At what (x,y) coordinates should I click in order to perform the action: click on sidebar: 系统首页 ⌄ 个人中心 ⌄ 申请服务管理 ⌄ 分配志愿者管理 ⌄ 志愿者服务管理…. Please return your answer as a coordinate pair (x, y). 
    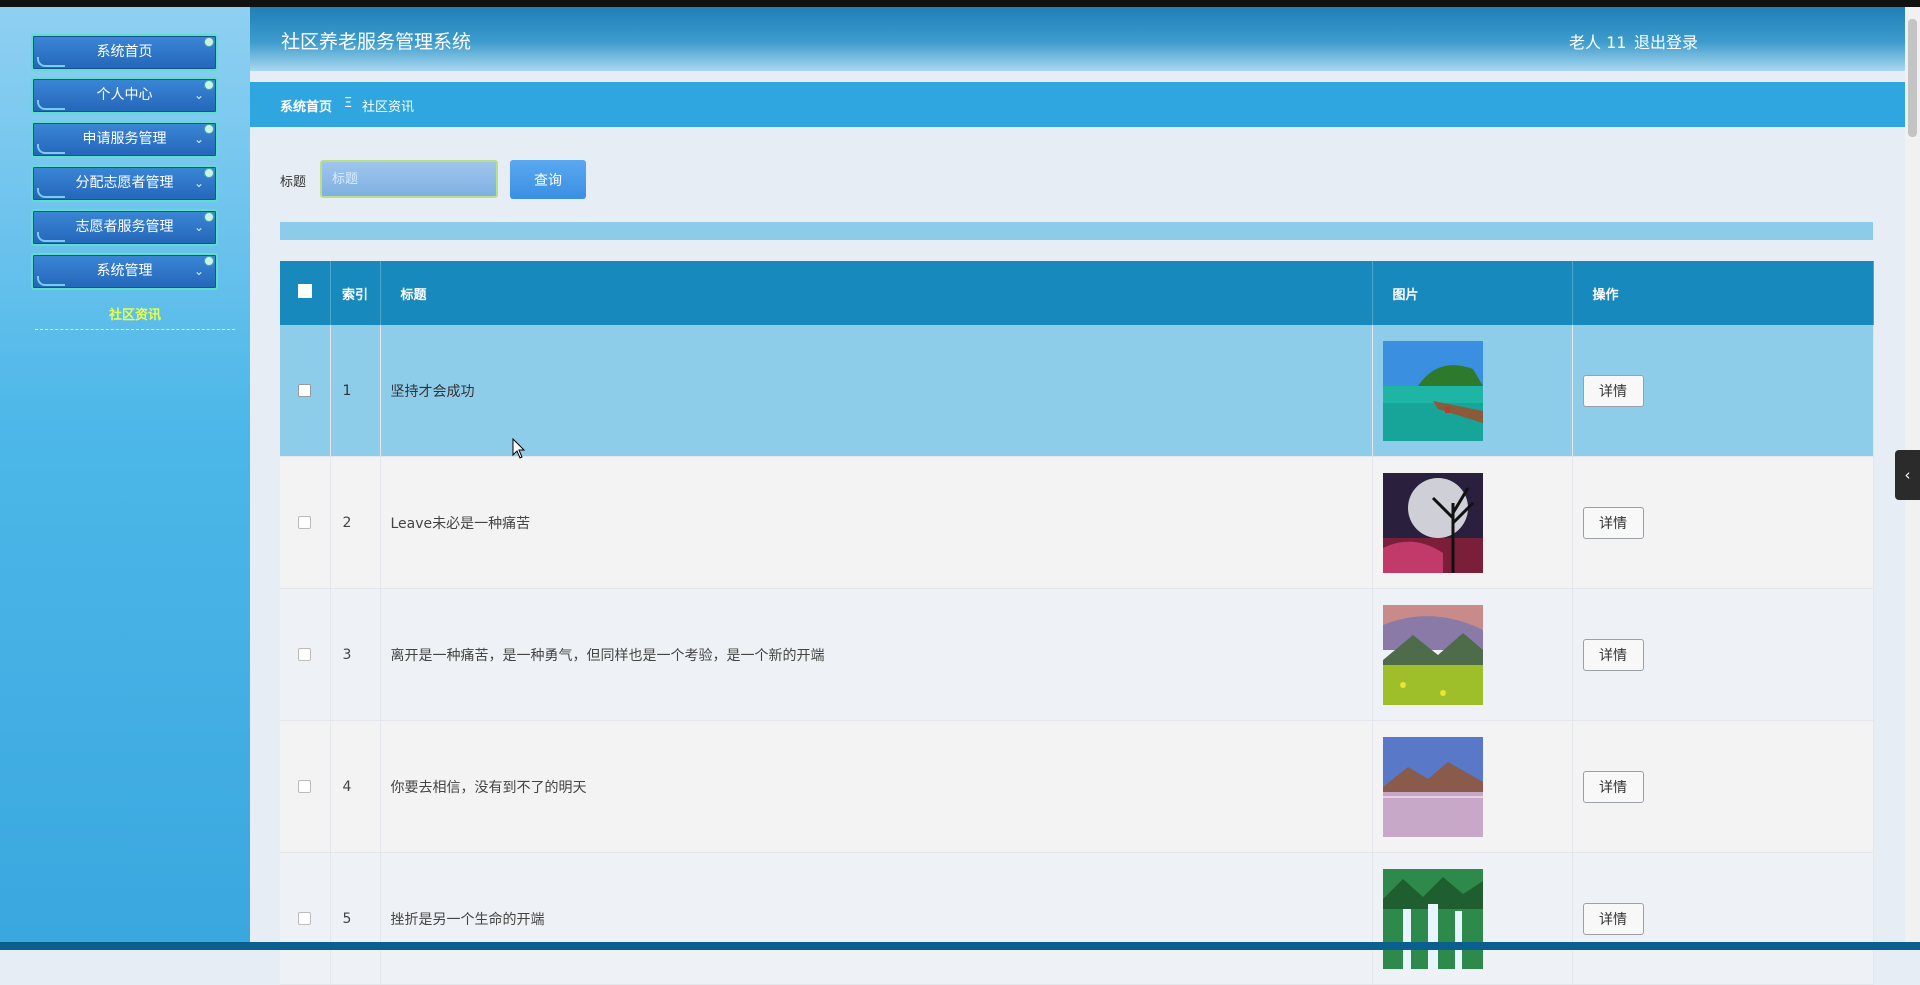
    Looking at the image, I should click on (125, 474).